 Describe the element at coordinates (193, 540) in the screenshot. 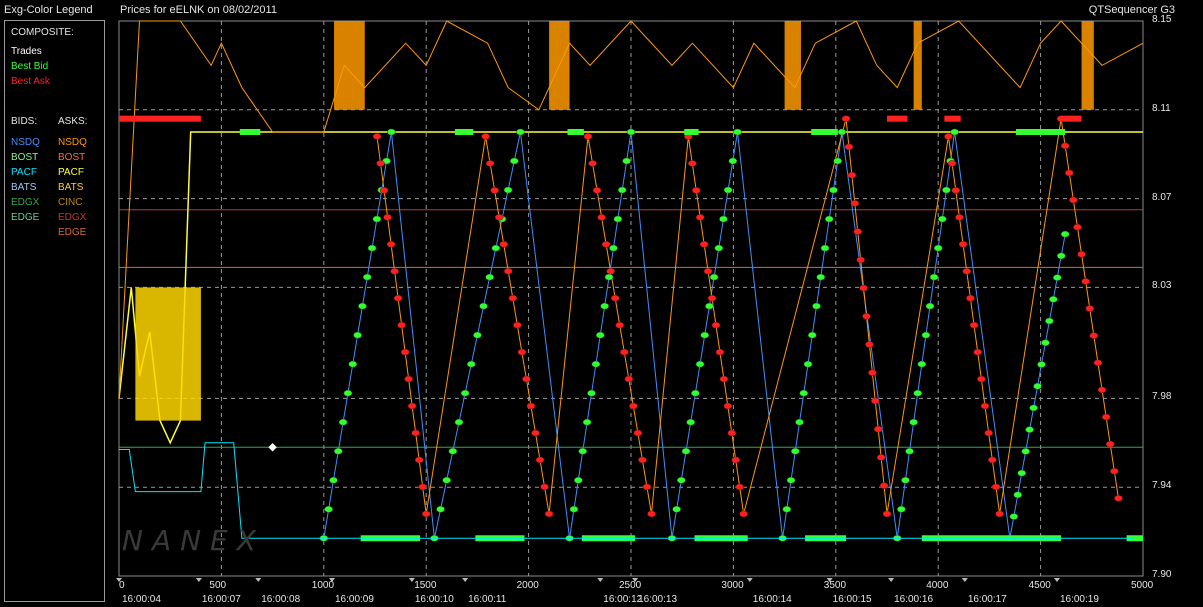

I see `nanex-watermark: NANEX` at that location.